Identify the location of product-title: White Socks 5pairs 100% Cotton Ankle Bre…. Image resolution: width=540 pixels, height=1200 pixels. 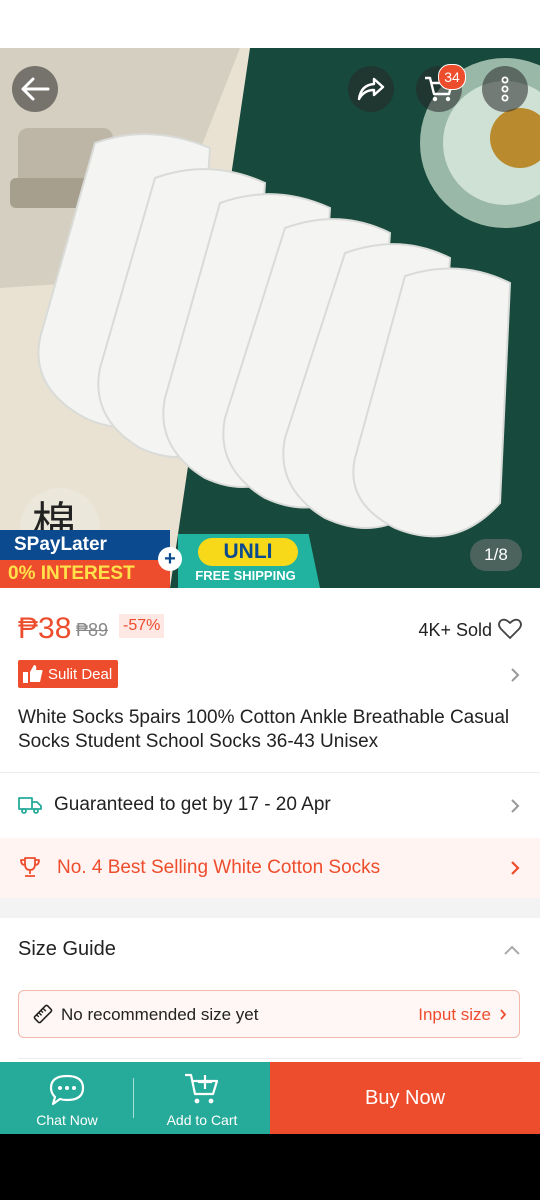
(264, 729).